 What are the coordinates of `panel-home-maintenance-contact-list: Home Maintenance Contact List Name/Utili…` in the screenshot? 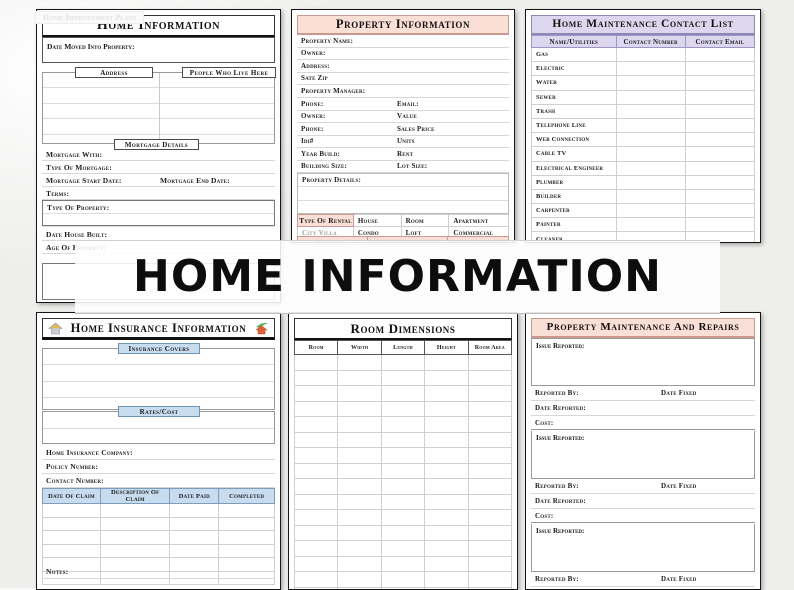 It's located at (643, 126).